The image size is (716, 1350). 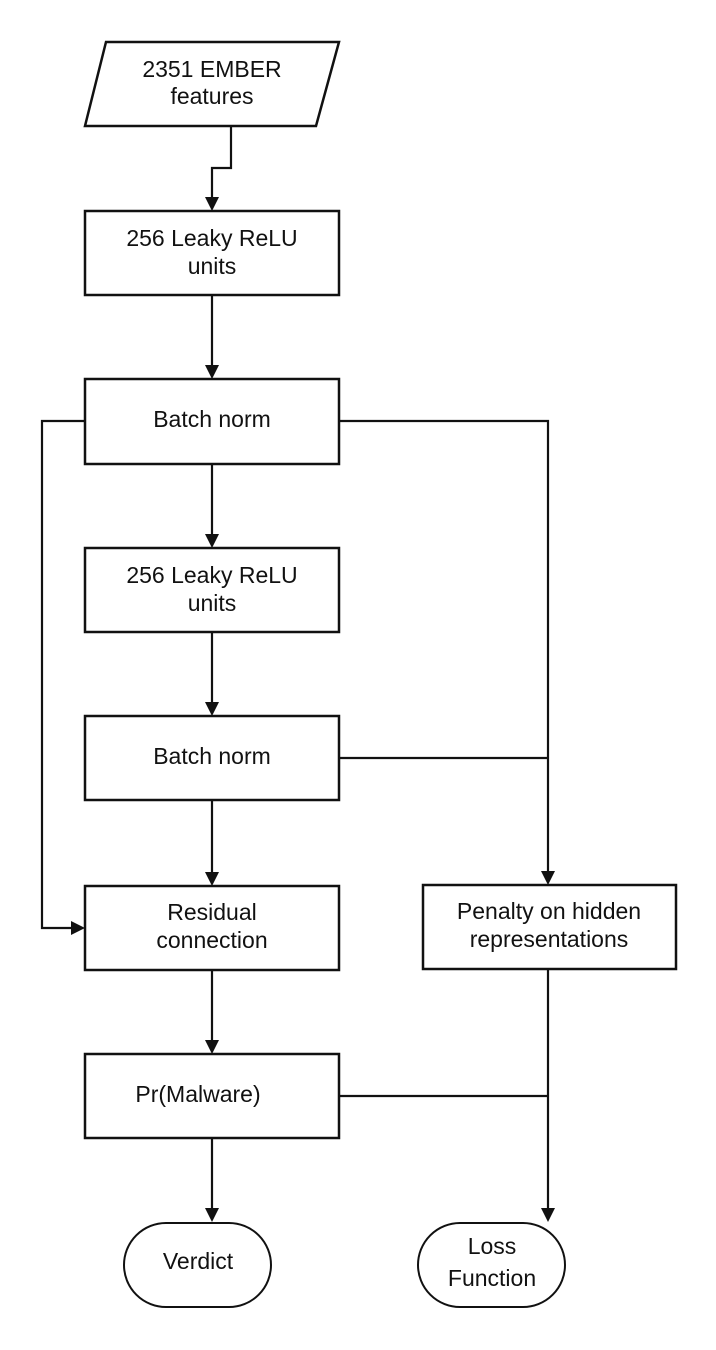 What do you see at coordinates (492, 1246) in the screenshot?
I see `loss-label-line1: Loss` at bounding box center [492, 1246].